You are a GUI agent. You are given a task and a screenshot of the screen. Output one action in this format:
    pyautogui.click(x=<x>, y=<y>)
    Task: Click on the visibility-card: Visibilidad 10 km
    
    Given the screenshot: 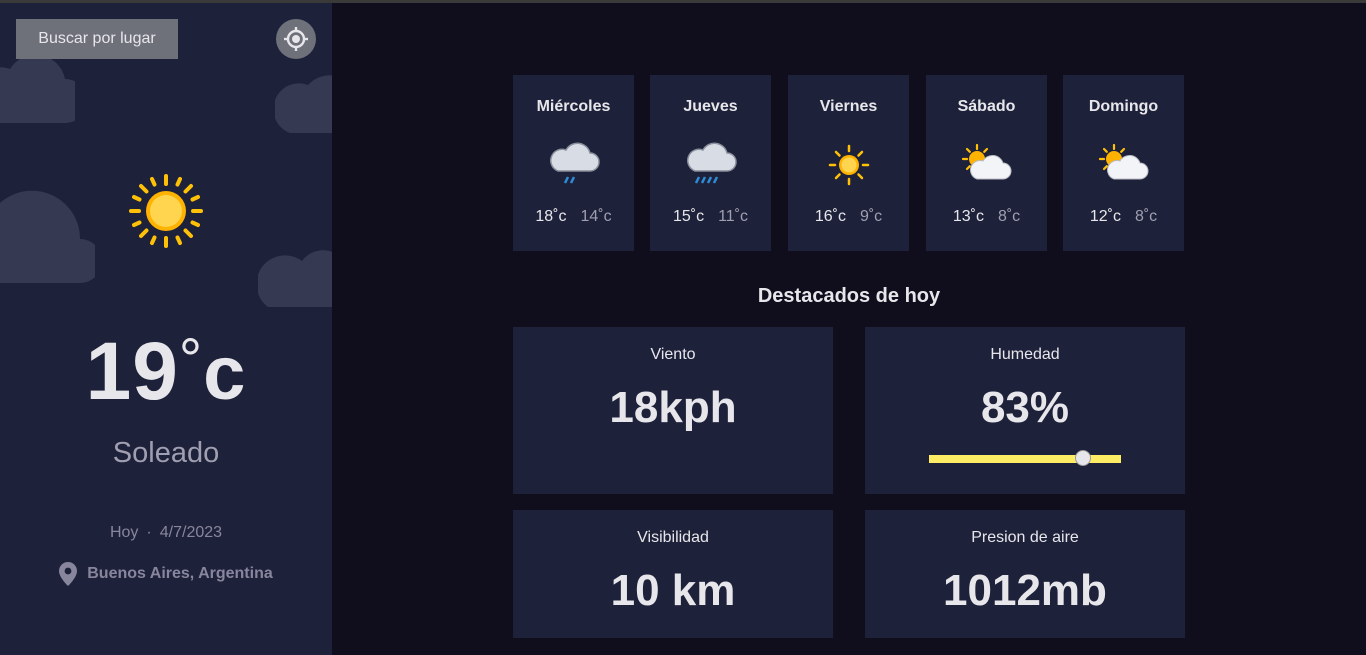 What is the action you would take?
    pyautogui.click(x=673, y=574)
    